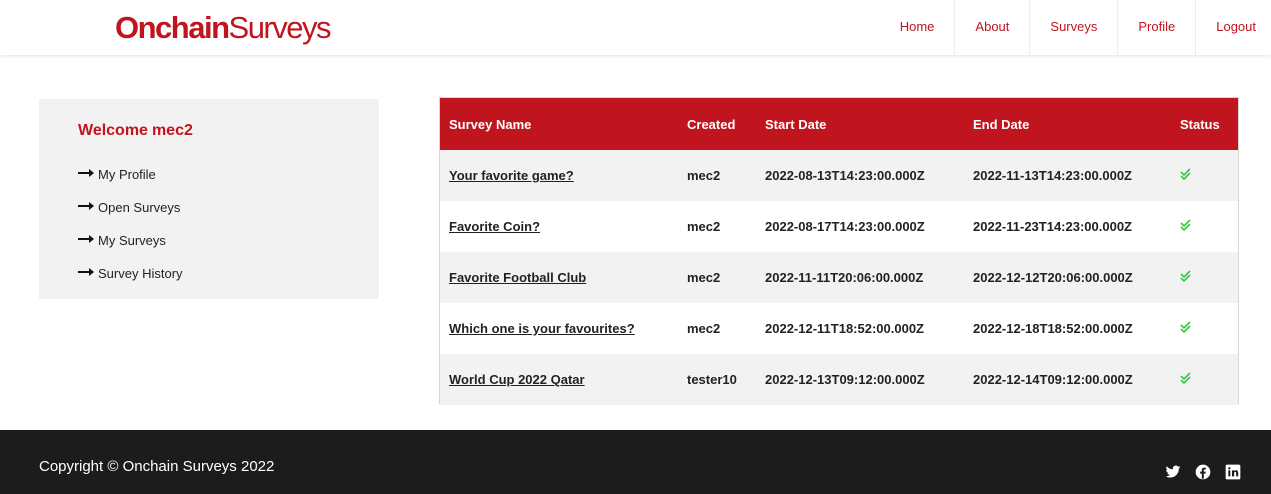 The width and height of the screenshot is (1271, 494). What do you see at coordinates (1053, 328) in the screenshot?
I see `cell-end-date: 2022-12-18T18:52:00.000Z` at bounding box center [1053, 328].